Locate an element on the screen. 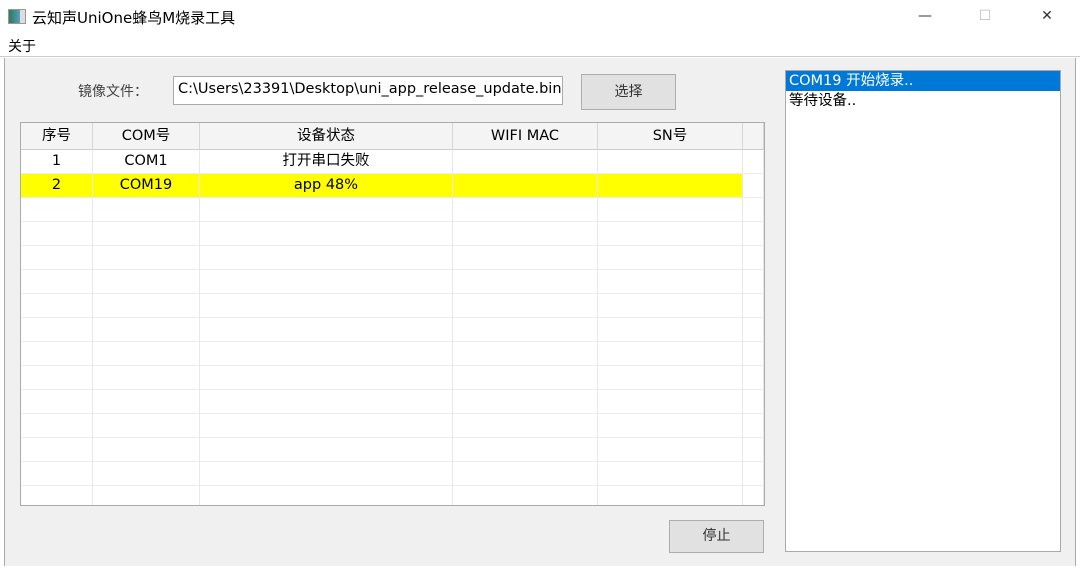 The width and height of the screenshot is (1080, 572). table-header: 序号 COM号 设备状态 WIFI MAC SN号 is located at coordinates (392, 136).